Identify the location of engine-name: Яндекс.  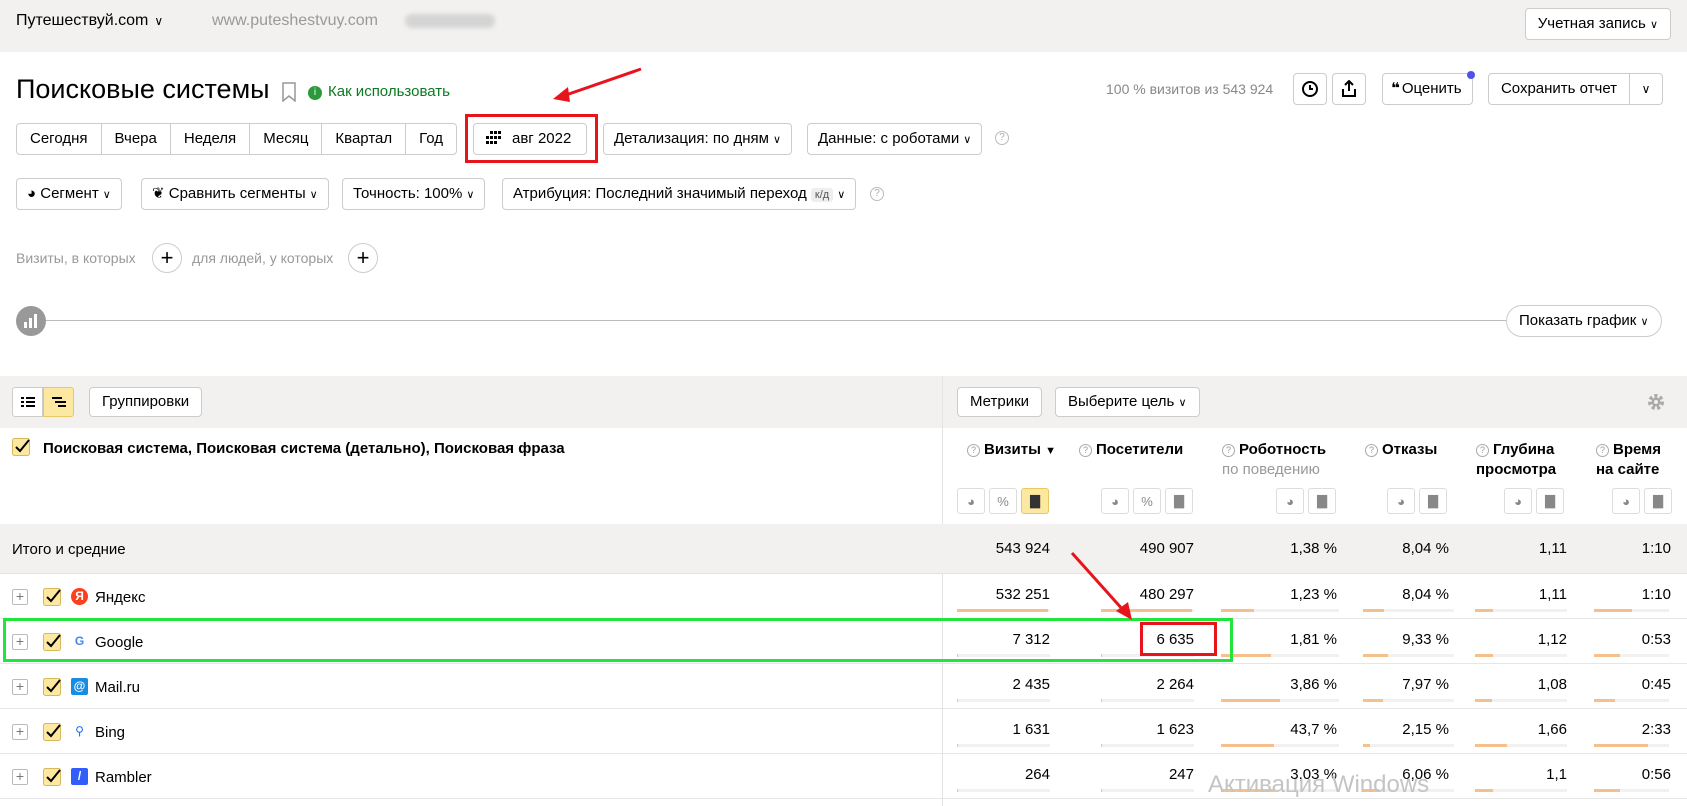
(120, 597).